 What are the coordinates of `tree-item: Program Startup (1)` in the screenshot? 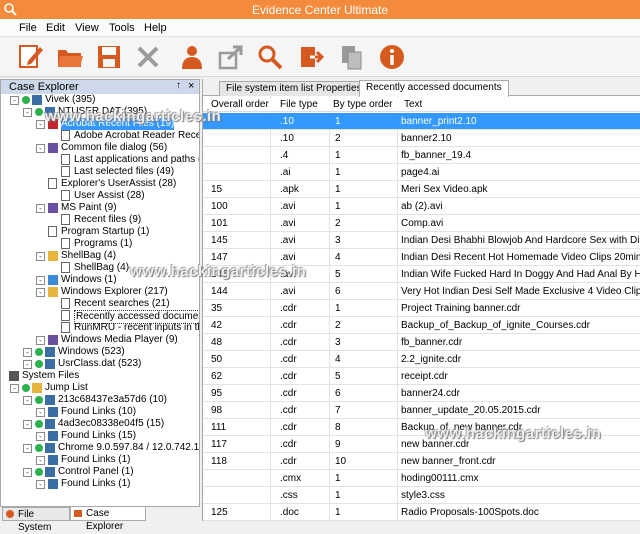 It's located at (100, 232).